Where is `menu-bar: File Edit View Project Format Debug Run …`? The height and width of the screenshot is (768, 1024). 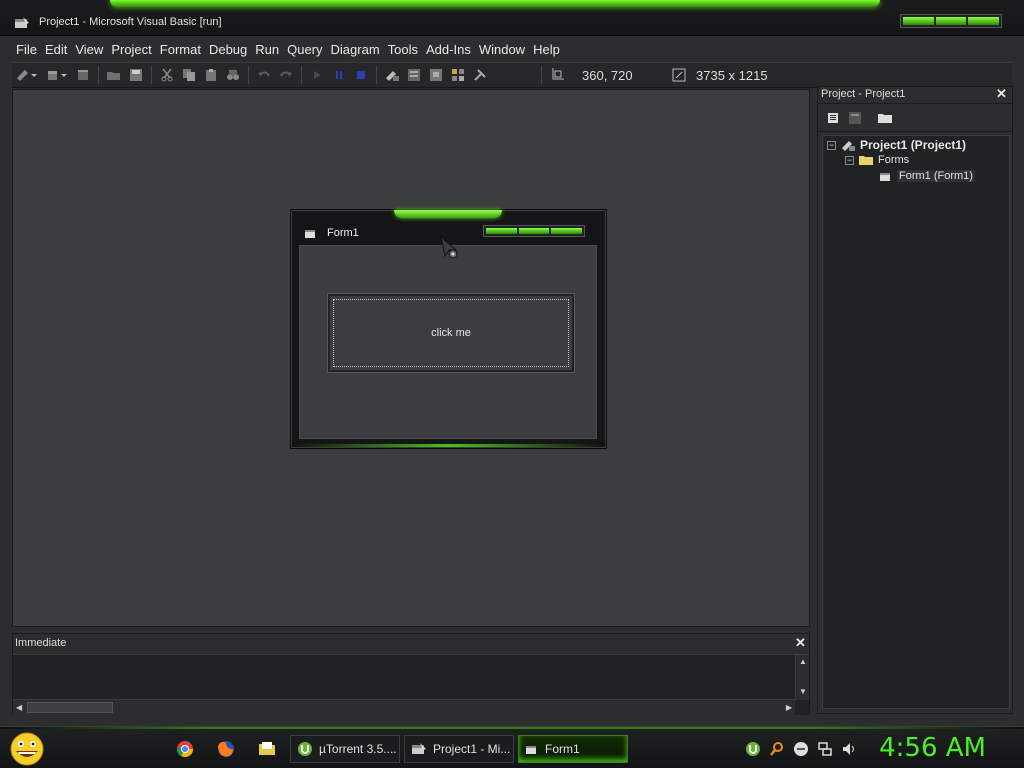
menu-bar: File Edit View Project Format Debug Run … is located at coordinates (512, 49).